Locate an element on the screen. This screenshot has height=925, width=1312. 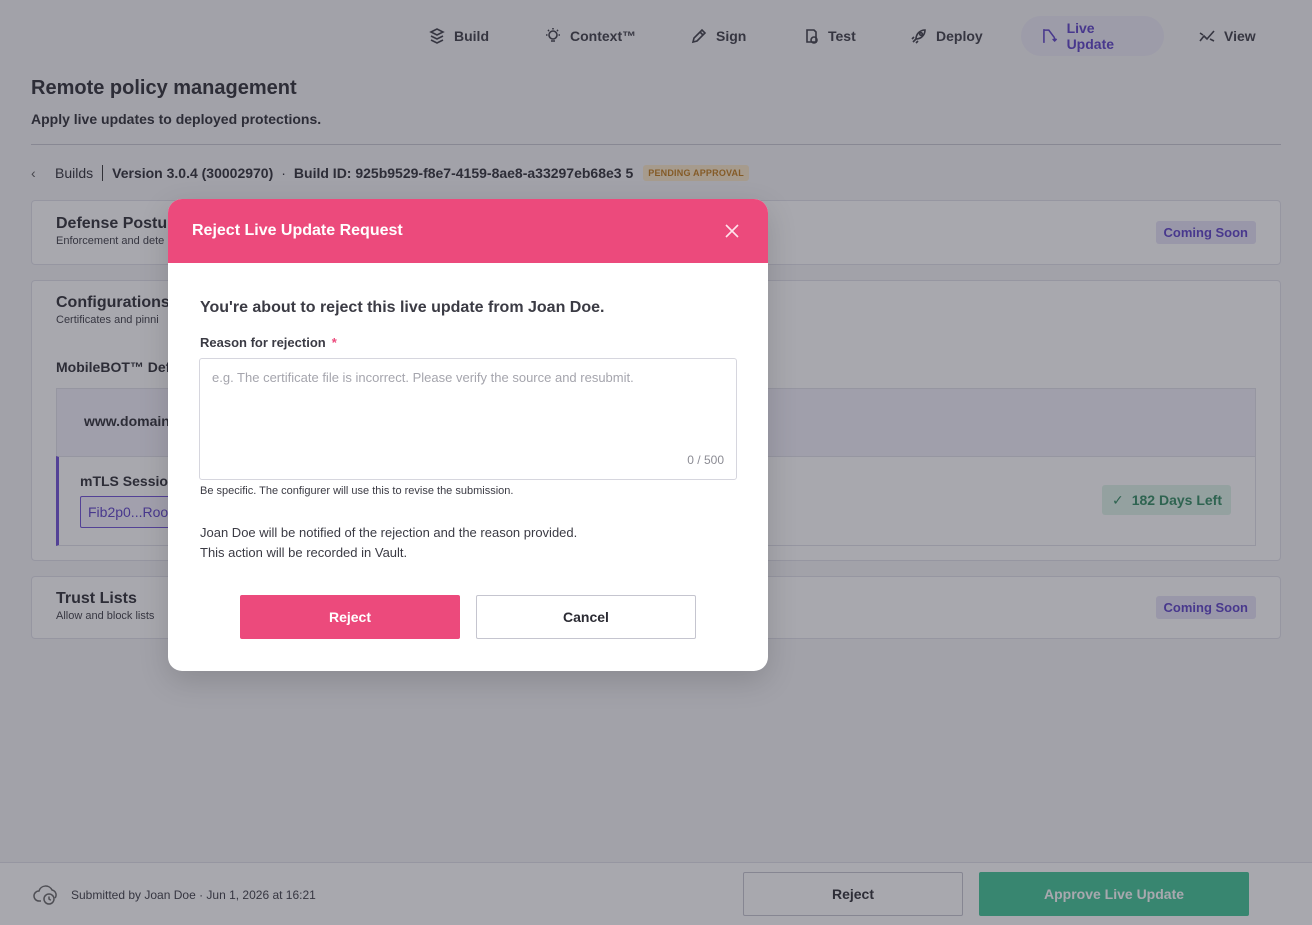
modal-header: Reject Live Update Request is located at coordinates (468, 231).